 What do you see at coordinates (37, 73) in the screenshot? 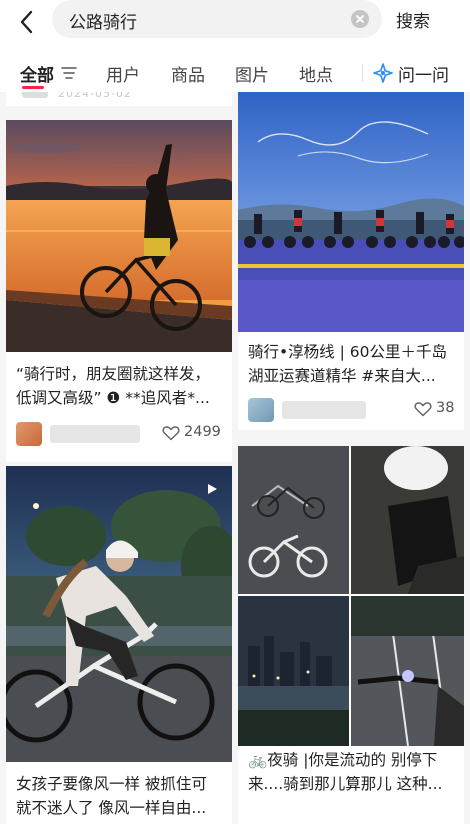
I see `tab-all: 全部` at bounding box center [37, 73].